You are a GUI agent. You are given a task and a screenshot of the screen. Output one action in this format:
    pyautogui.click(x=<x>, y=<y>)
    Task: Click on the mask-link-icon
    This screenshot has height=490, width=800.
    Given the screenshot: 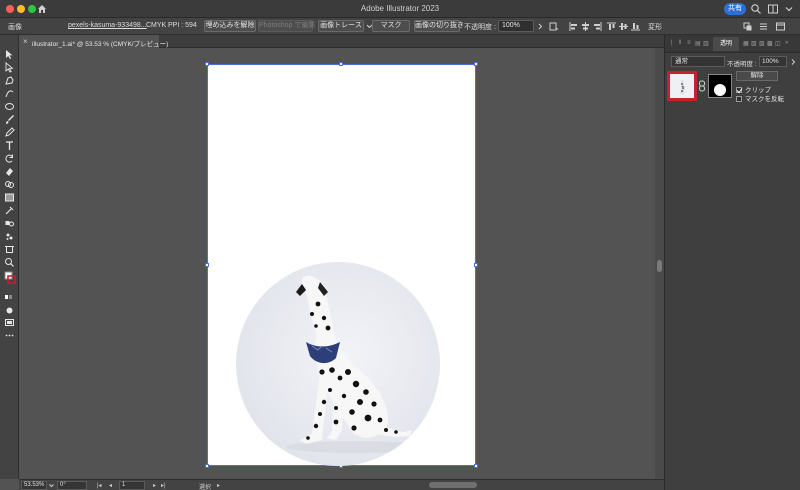 What is the action you would take?
    pyautogui.click(x=702, y=86)
    